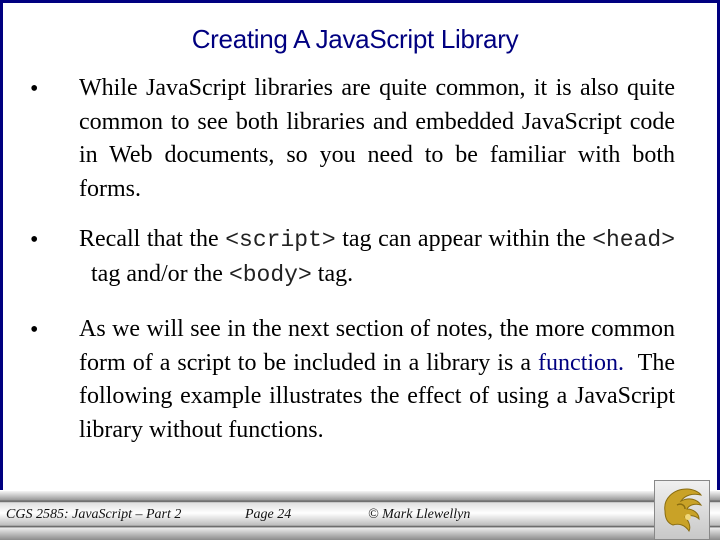 The height and width of the screenshot is (544, 720). I want to click on slide-title: Creating A JavaScript Library, so click(355, 39).